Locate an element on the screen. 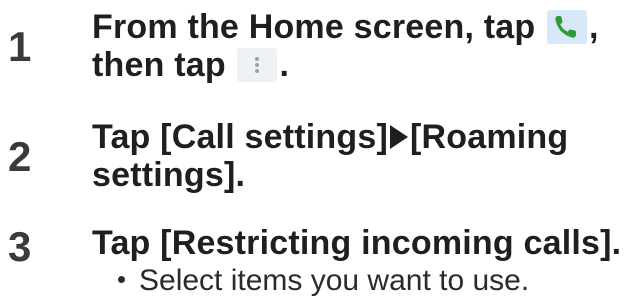  step-number: 3 is located at coordinates (20, 246).